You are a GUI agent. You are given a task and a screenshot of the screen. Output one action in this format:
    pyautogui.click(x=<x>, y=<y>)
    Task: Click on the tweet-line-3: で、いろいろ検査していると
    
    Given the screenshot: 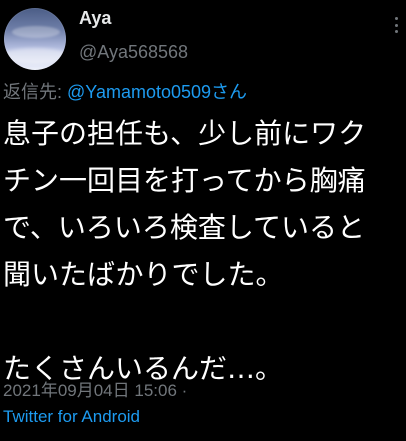 What is the action you would take?
    pyautogui.click(x=184, y=227)
    